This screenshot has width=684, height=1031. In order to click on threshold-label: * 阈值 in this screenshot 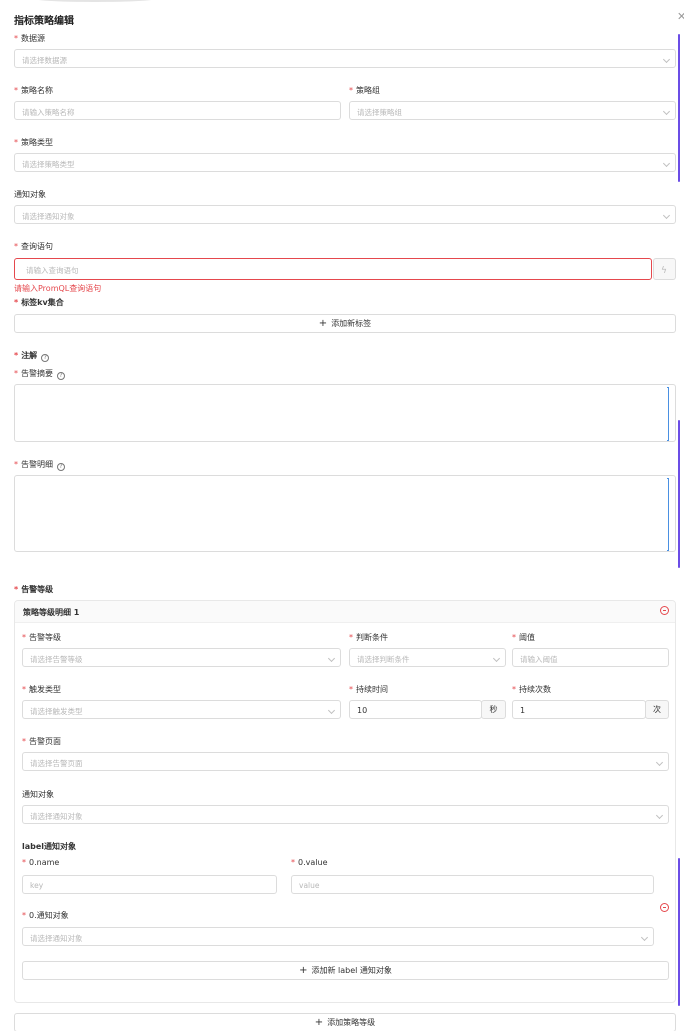, I will do `click(523, 637)`.